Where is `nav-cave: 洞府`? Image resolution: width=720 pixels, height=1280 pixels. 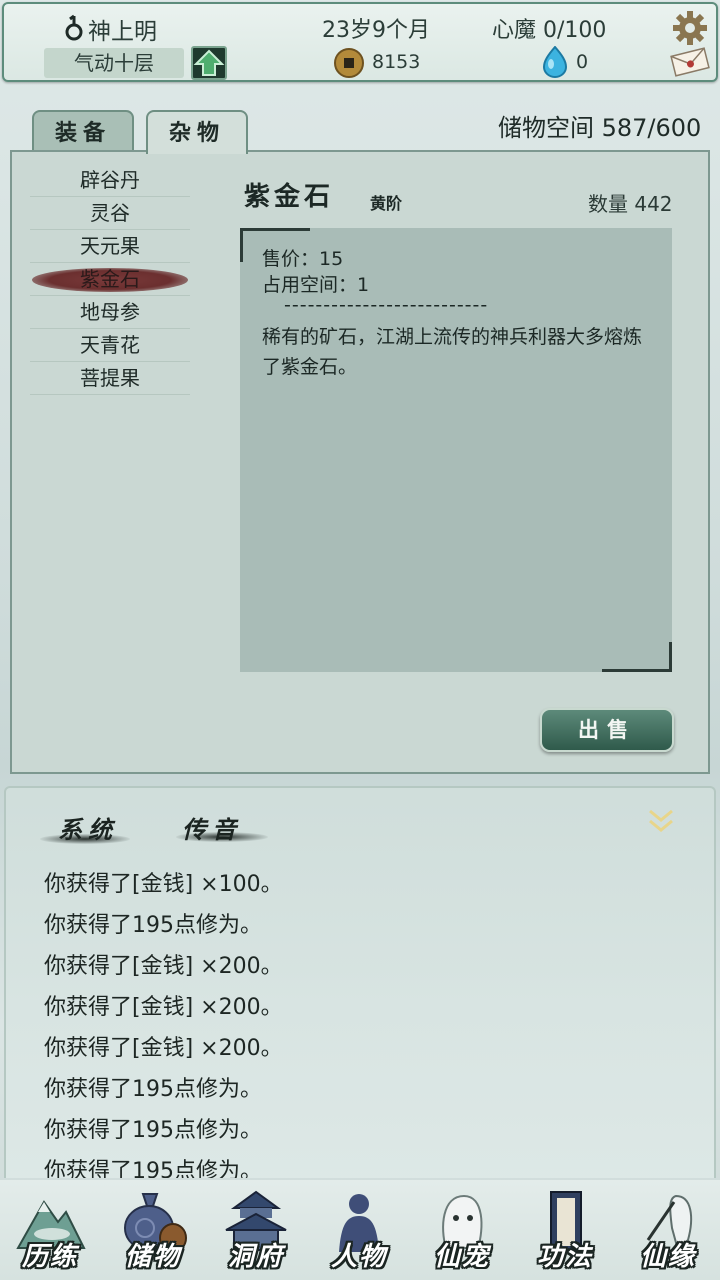
nav-cave: 洞府 is located at coordinates (256, 1230).